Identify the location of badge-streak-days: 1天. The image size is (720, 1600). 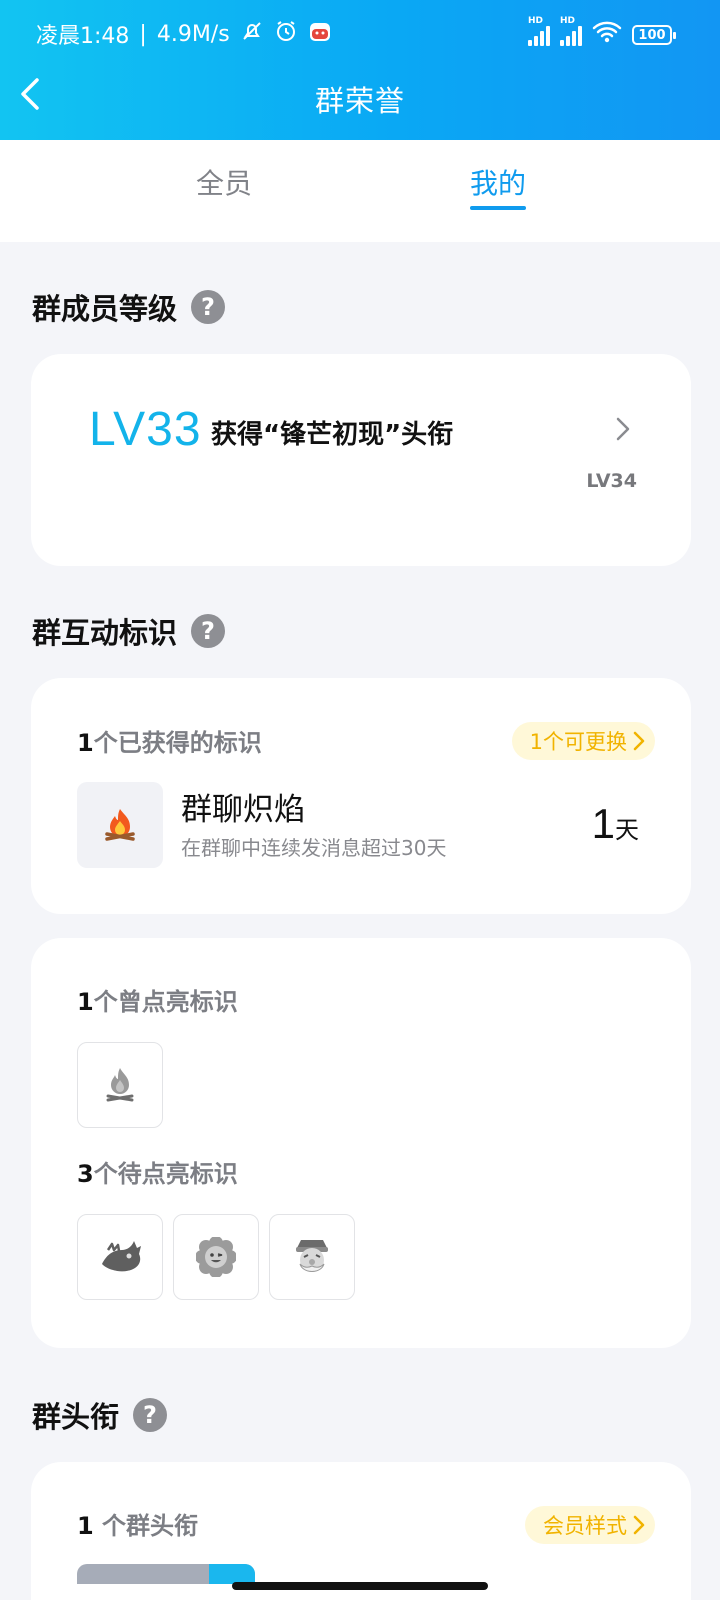
(615, 823).